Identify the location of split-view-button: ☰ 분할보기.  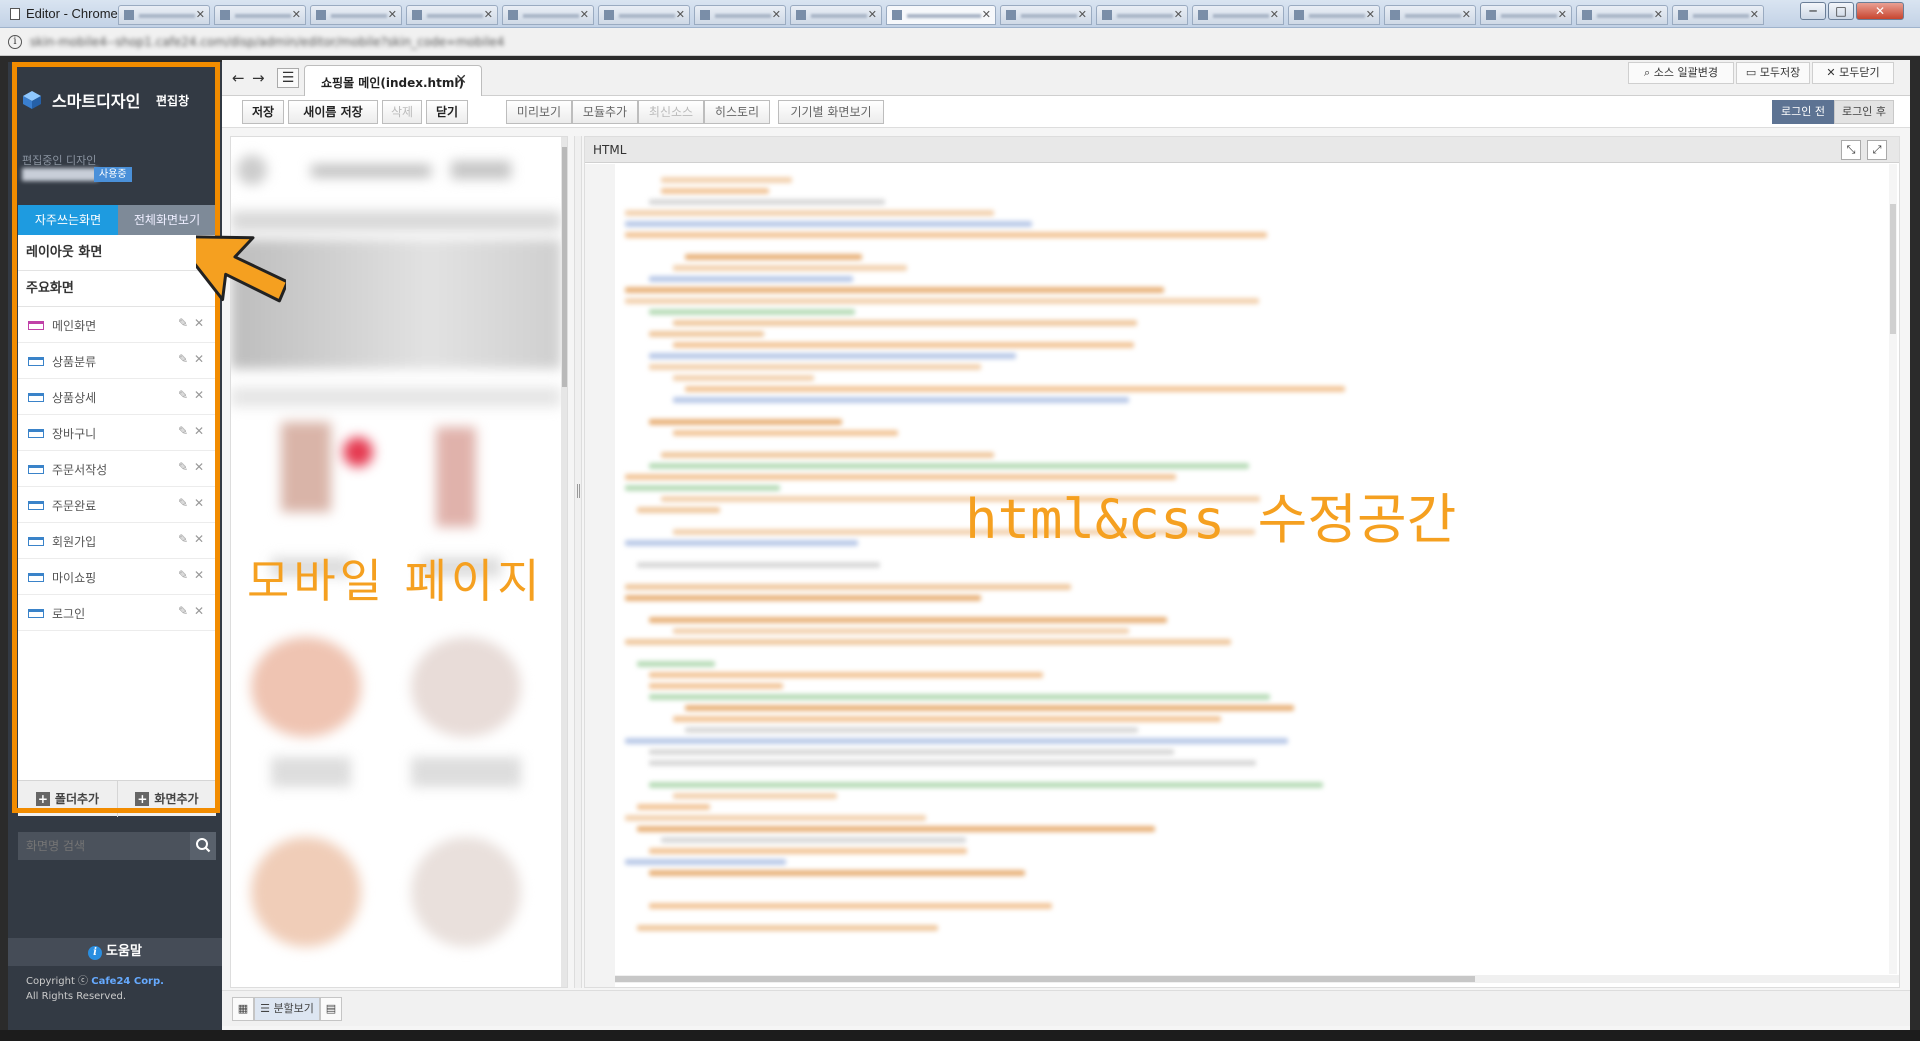
(287, 1009).